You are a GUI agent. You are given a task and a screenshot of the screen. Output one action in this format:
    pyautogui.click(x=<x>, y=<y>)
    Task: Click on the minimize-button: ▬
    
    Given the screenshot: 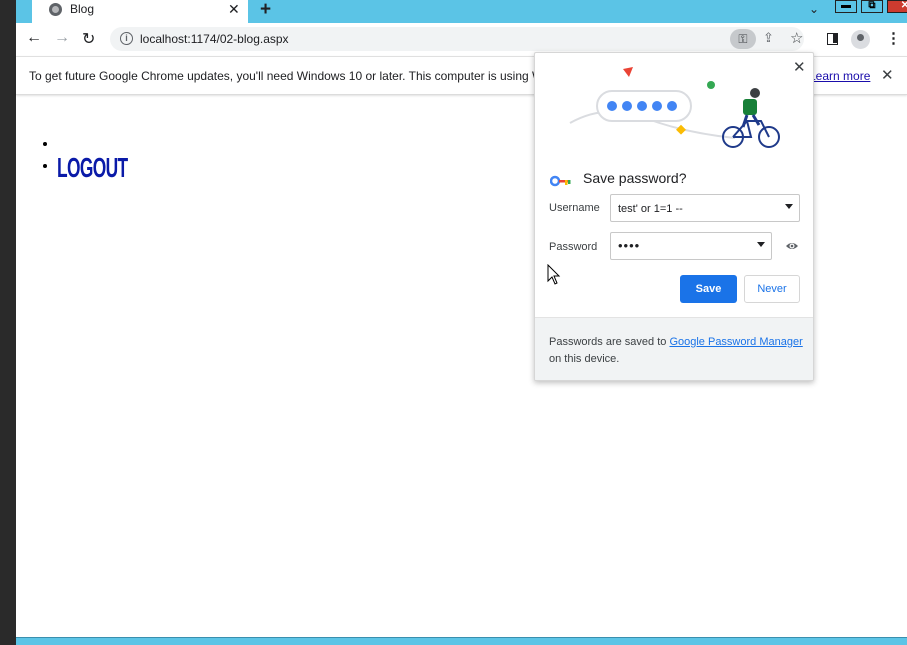 What is the action you would take?
    pyautogui.click(x=846, y=6)
    